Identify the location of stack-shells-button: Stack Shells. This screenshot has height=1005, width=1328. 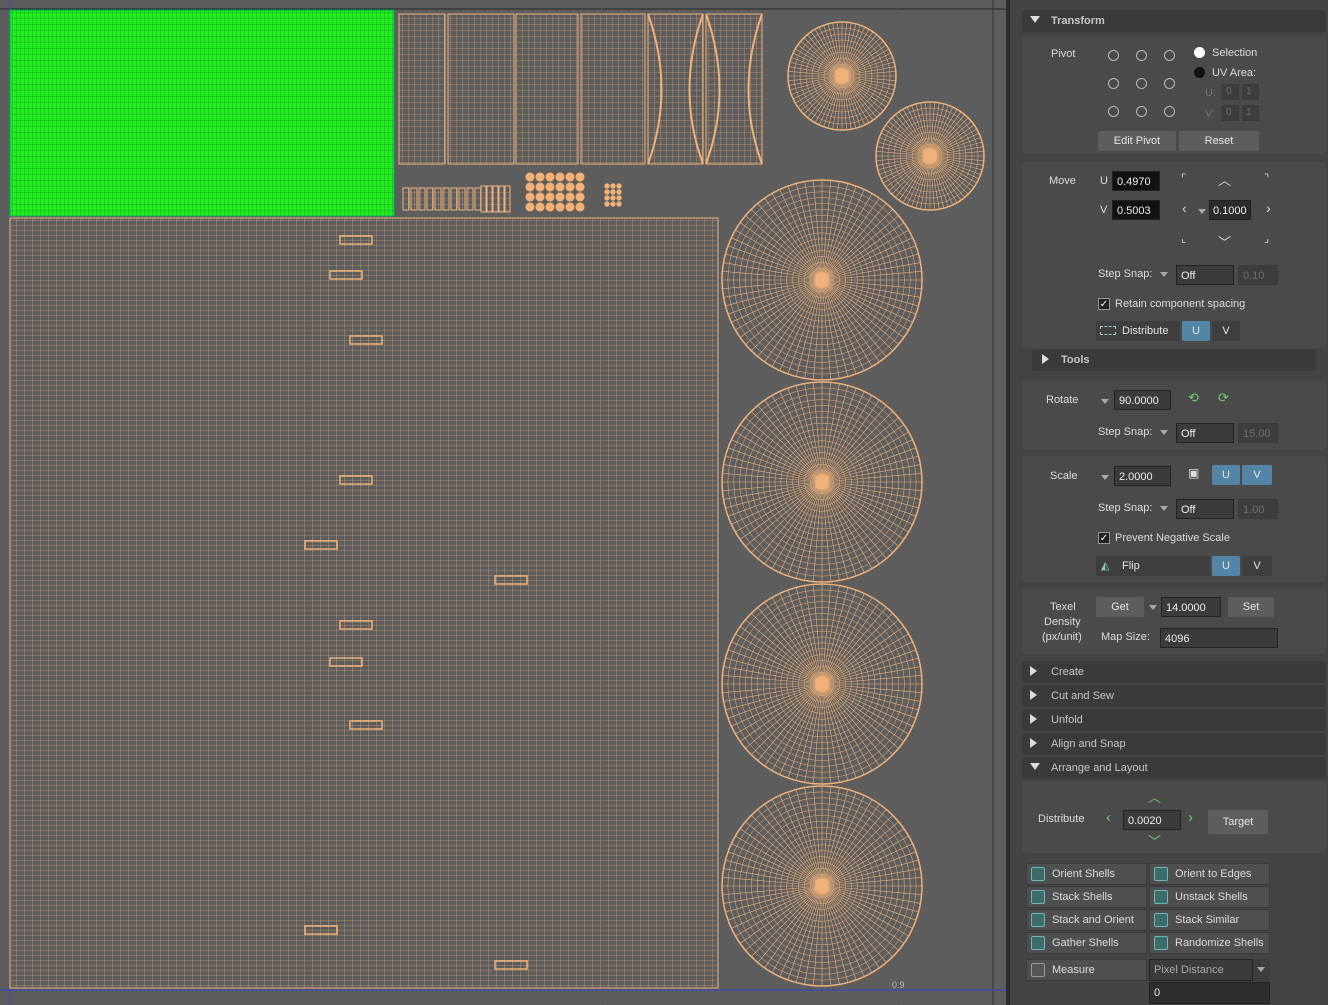
(1086, 897).